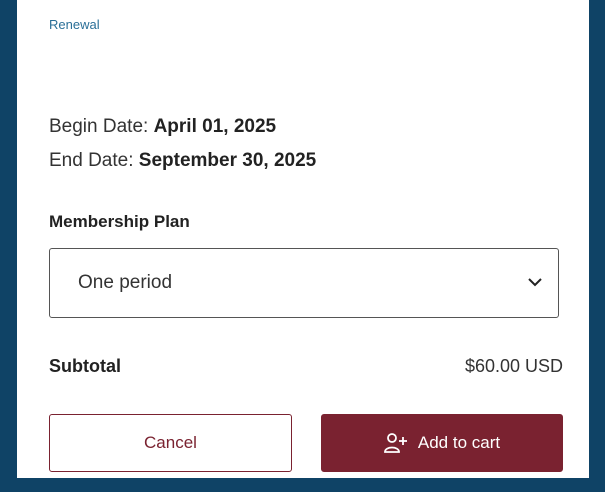 This screenshot has width=605, height=492. I want to click on cancel-button-label: Cancel, so click(170, 442).